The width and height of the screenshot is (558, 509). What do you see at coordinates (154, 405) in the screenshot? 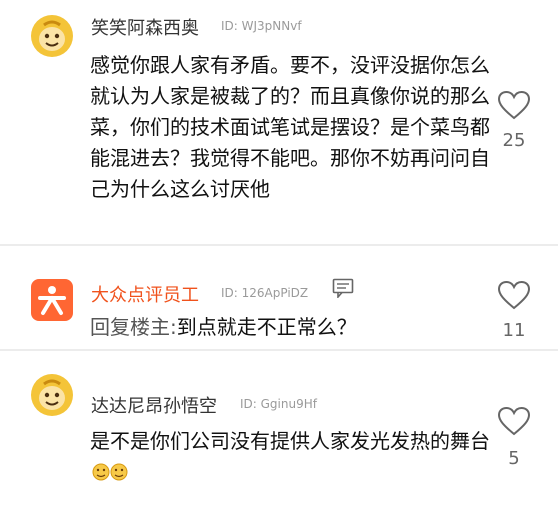
I see `username: 达达尼昂孙悟空` at bounding box center [154, 405].